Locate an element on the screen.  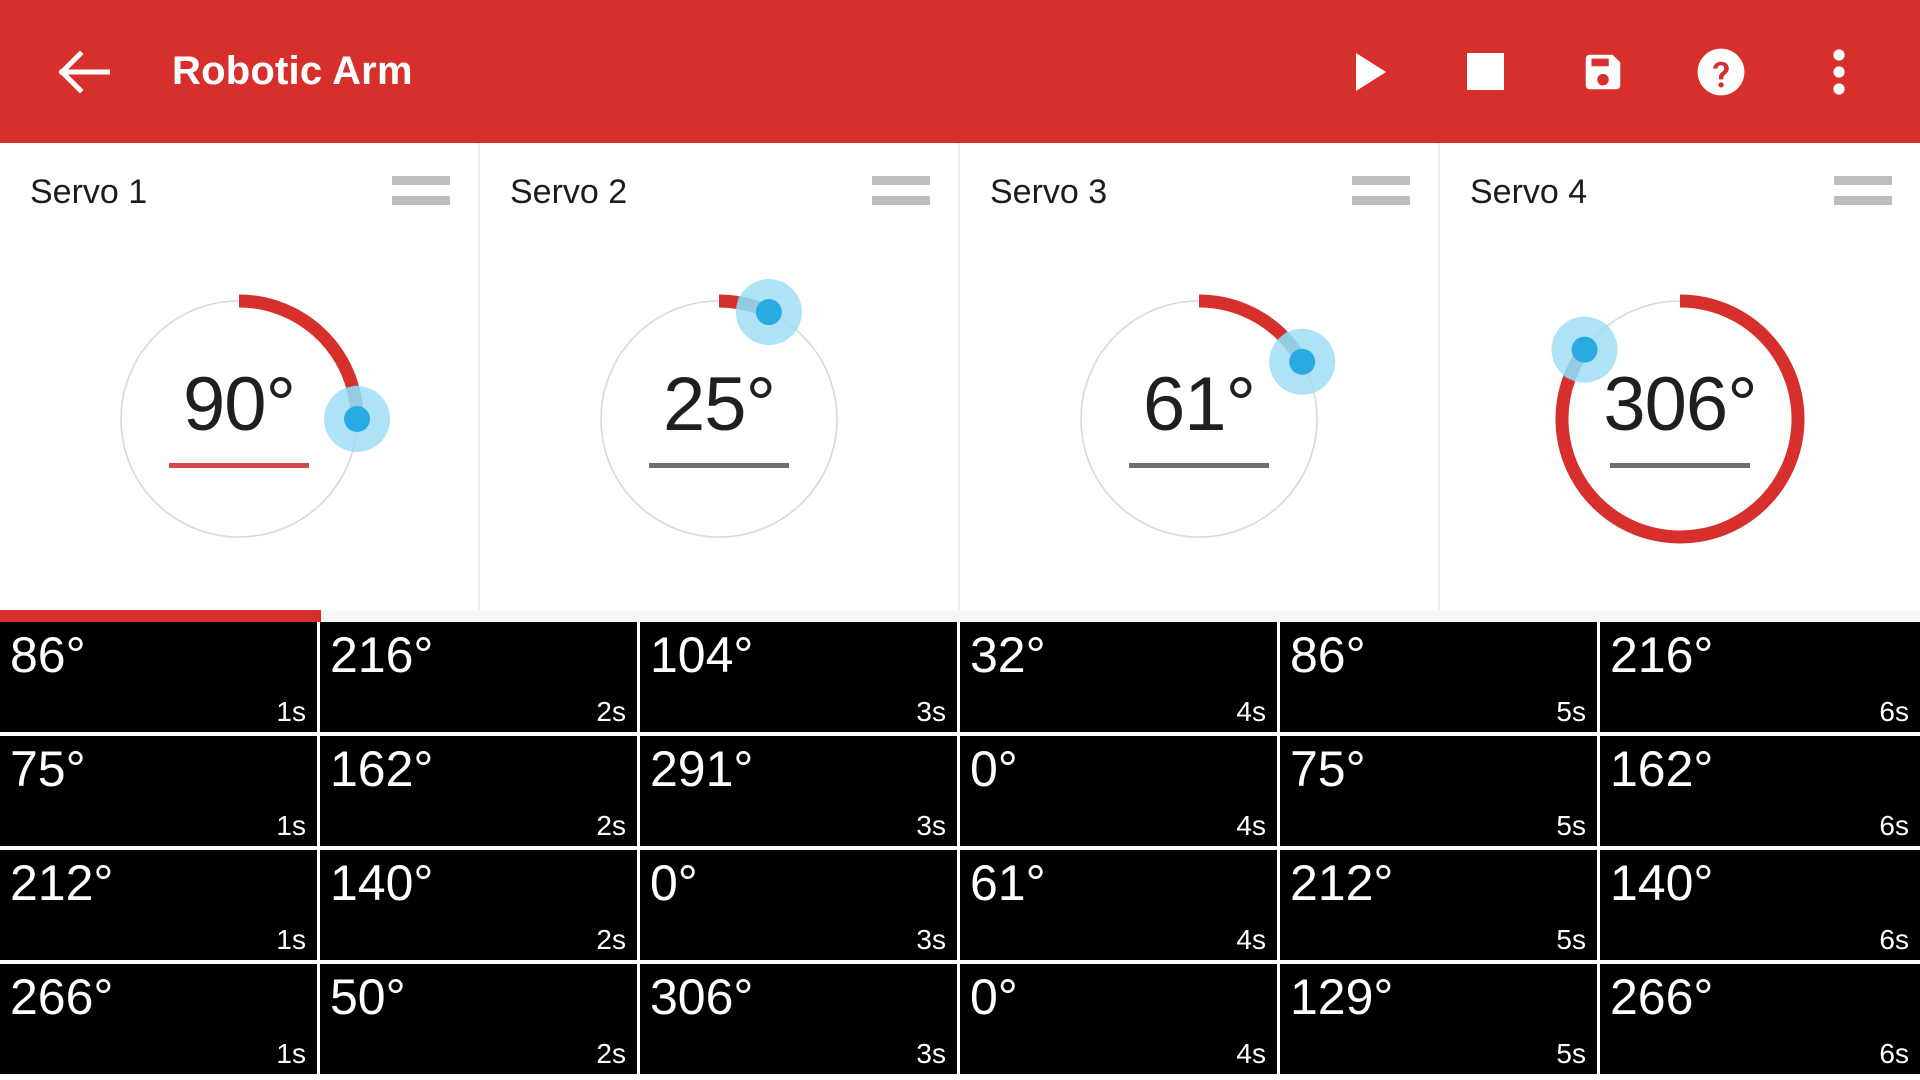
servo-dial-wrap: 61° is located at coordinates (1199, 418).